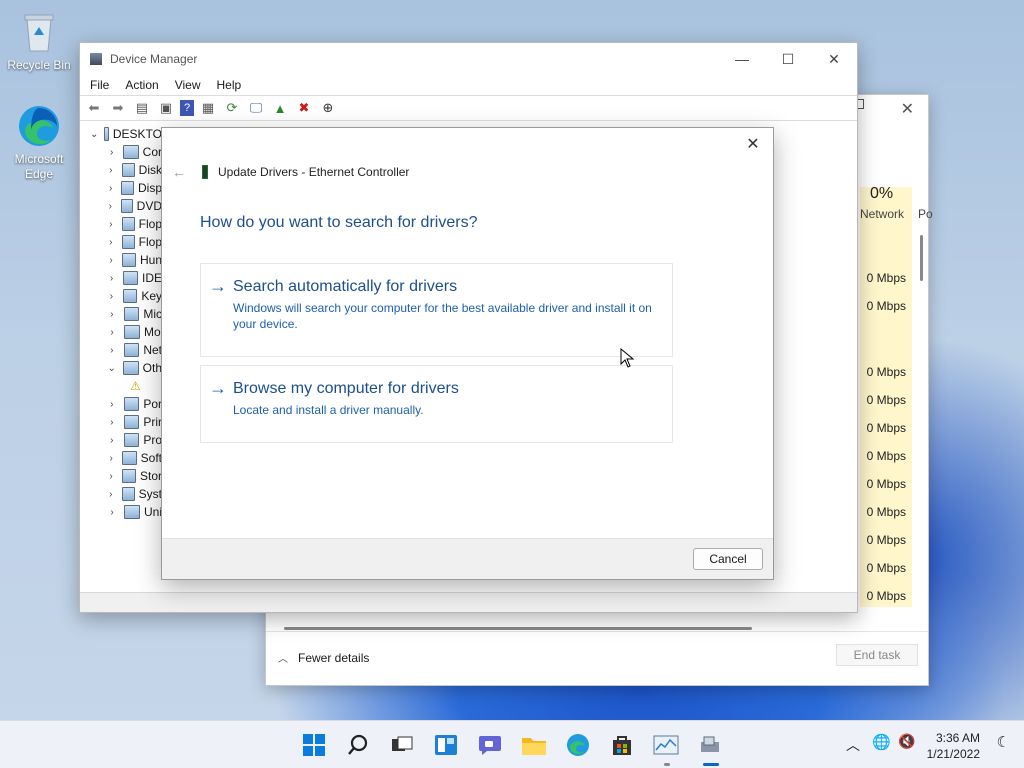 The width and height of the screenshot is (1024, 768). What do you see at coordinates (834, 59) in the screenshot?
I see `close-icon: ✕` at bounding box center [834, 59].